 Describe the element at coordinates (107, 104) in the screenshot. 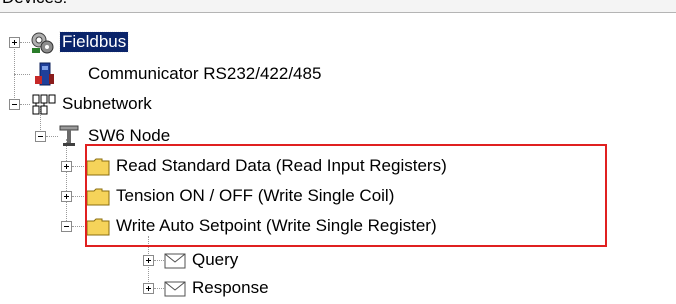

I see `subnetwork-label: Subnetwork` at that location.